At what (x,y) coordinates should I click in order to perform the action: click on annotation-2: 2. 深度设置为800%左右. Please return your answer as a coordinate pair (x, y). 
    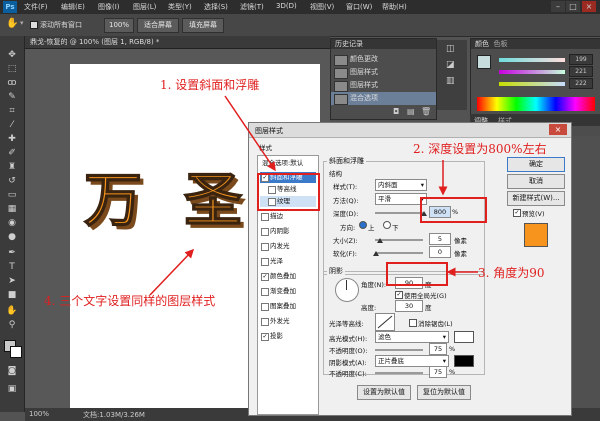
    Looking at the image, I should click on (480, 149).